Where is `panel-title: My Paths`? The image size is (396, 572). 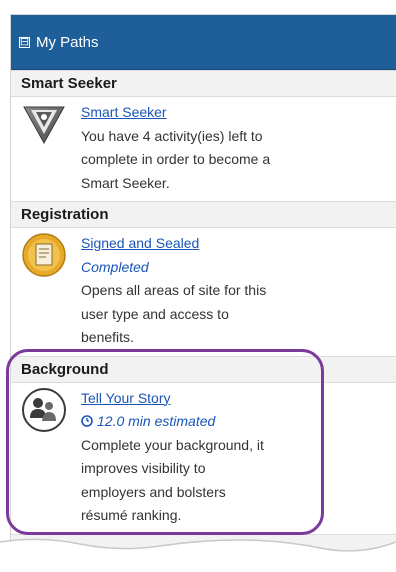
panel-title: My Paths is located at coordinates (67, 42).